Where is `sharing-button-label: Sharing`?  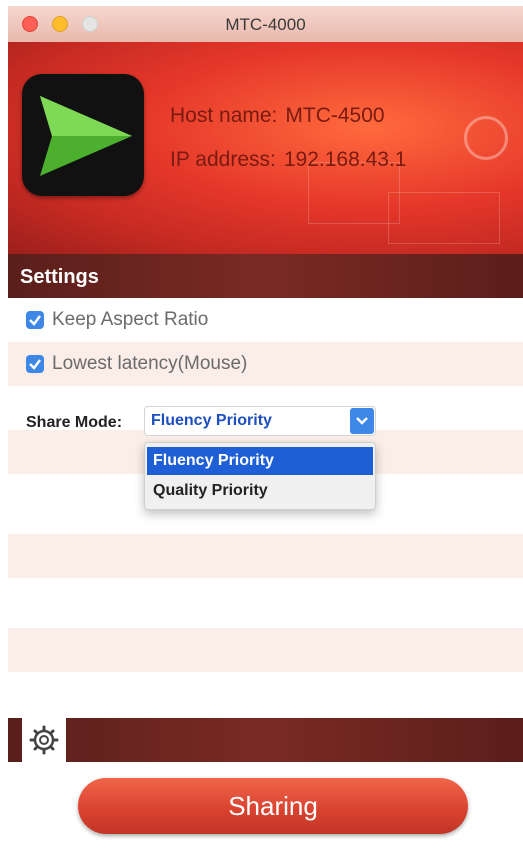
sharing-button-label: Sharing is located at coordinates (273, 806).